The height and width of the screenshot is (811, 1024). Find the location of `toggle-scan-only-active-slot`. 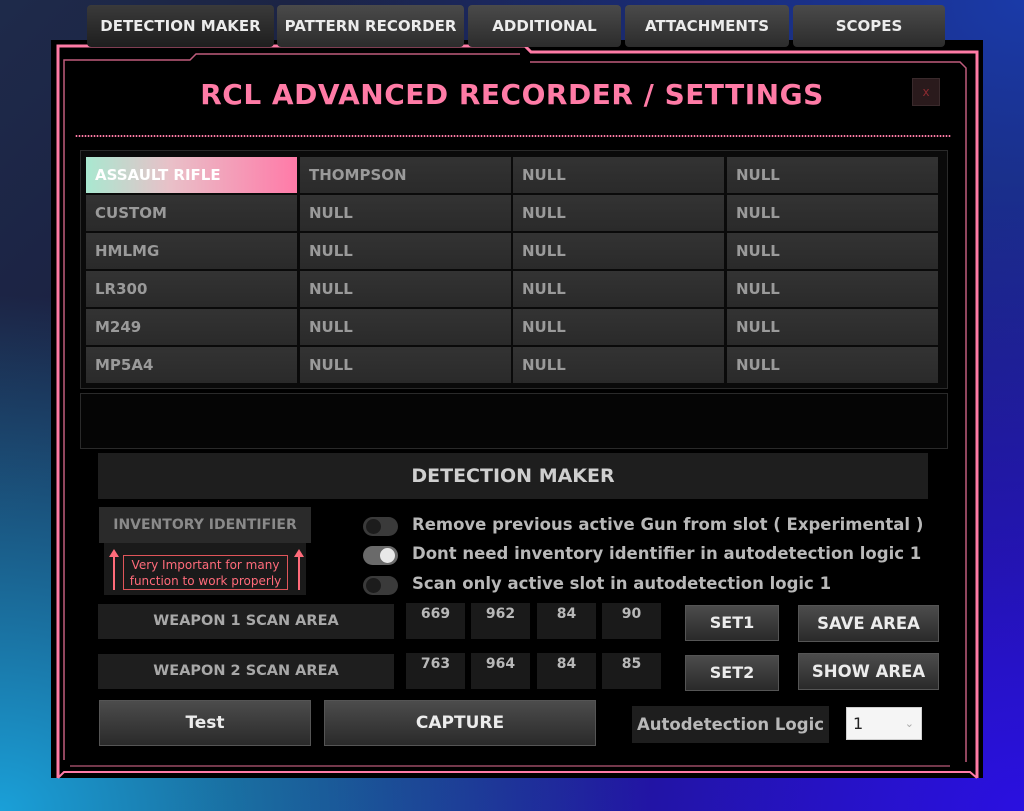

toggle-scan-only-active-slot is located at coordinates (380, 585).